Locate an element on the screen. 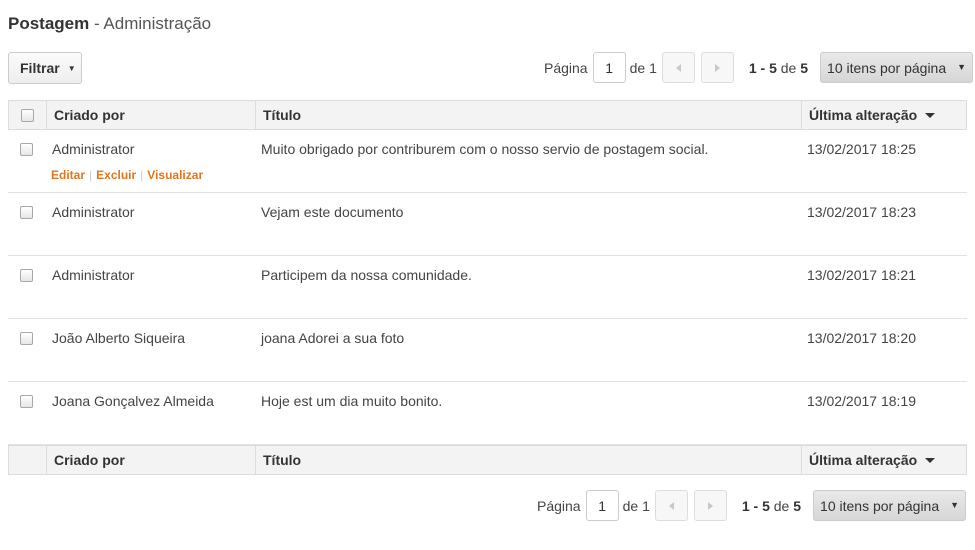  row-title: Participem da nossa comunidade. is located at coordinates (527, 287).